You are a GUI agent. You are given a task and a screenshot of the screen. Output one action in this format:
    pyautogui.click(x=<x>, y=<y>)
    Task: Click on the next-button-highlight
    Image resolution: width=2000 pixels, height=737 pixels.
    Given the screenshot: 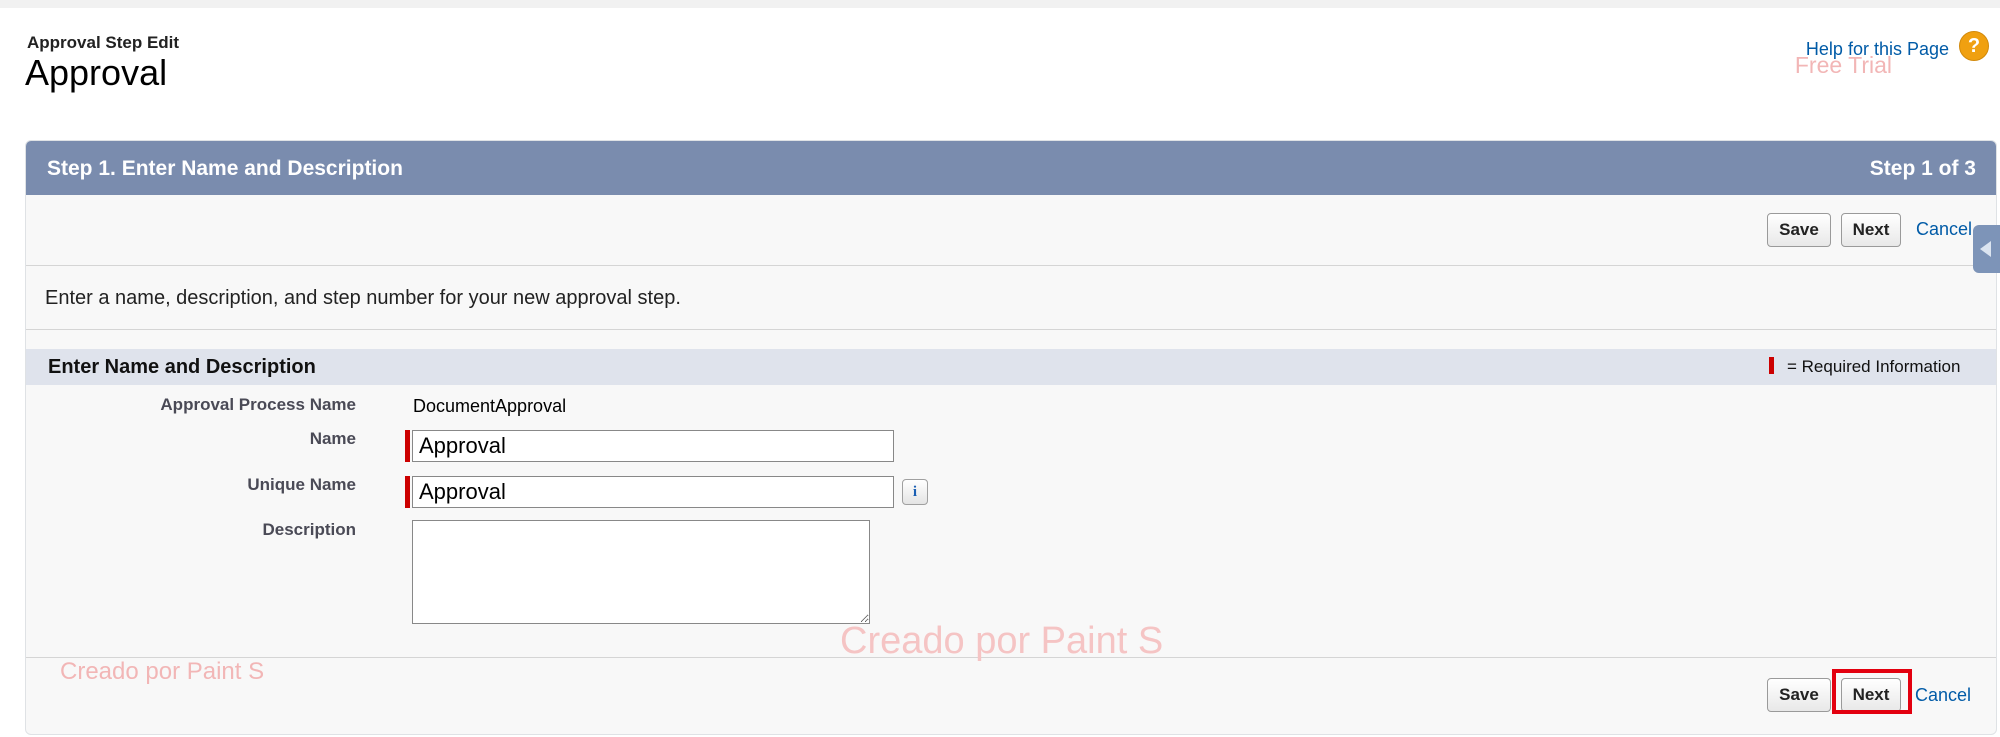 What is the action you would take?
    pyautogui.click(x=1872, y=691)
    